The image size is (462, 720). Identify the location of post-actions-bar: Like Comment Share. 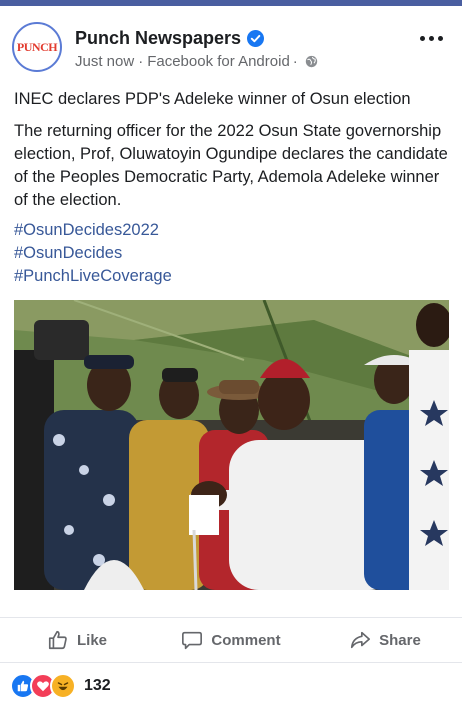
(231, 640).